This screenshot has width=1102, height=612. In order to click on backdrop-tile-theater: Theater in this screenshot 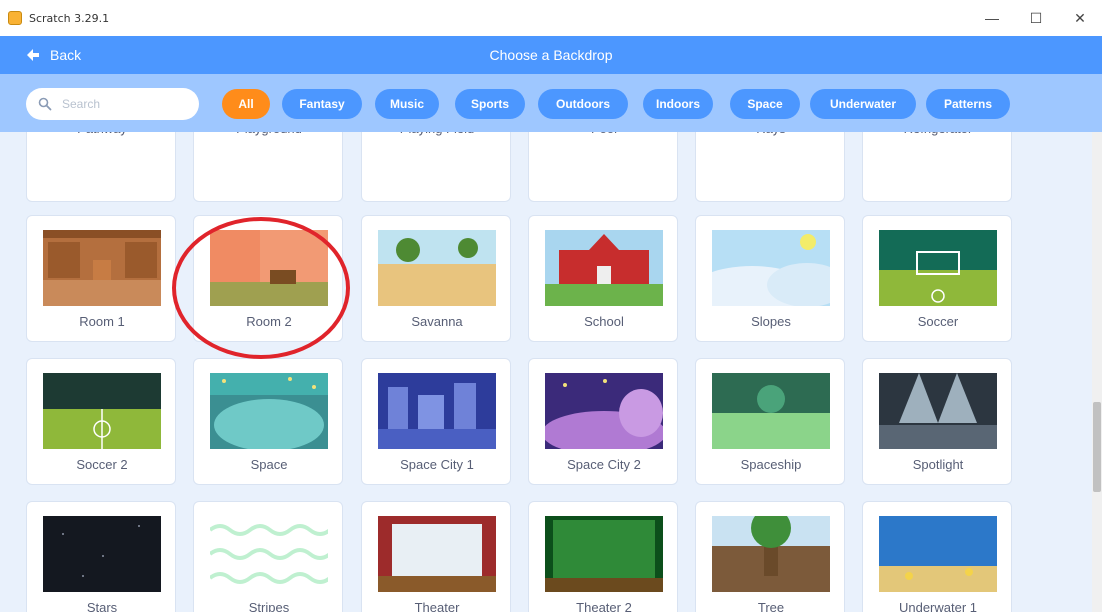, I will do `click(436, 556)`.